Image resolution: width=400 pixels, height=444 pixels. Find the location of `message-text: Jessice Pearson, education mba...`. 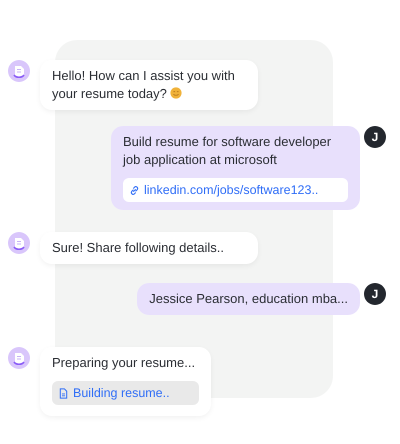

message-text: Jessice Pearson, education mba... is located at coordinates (248, 298).